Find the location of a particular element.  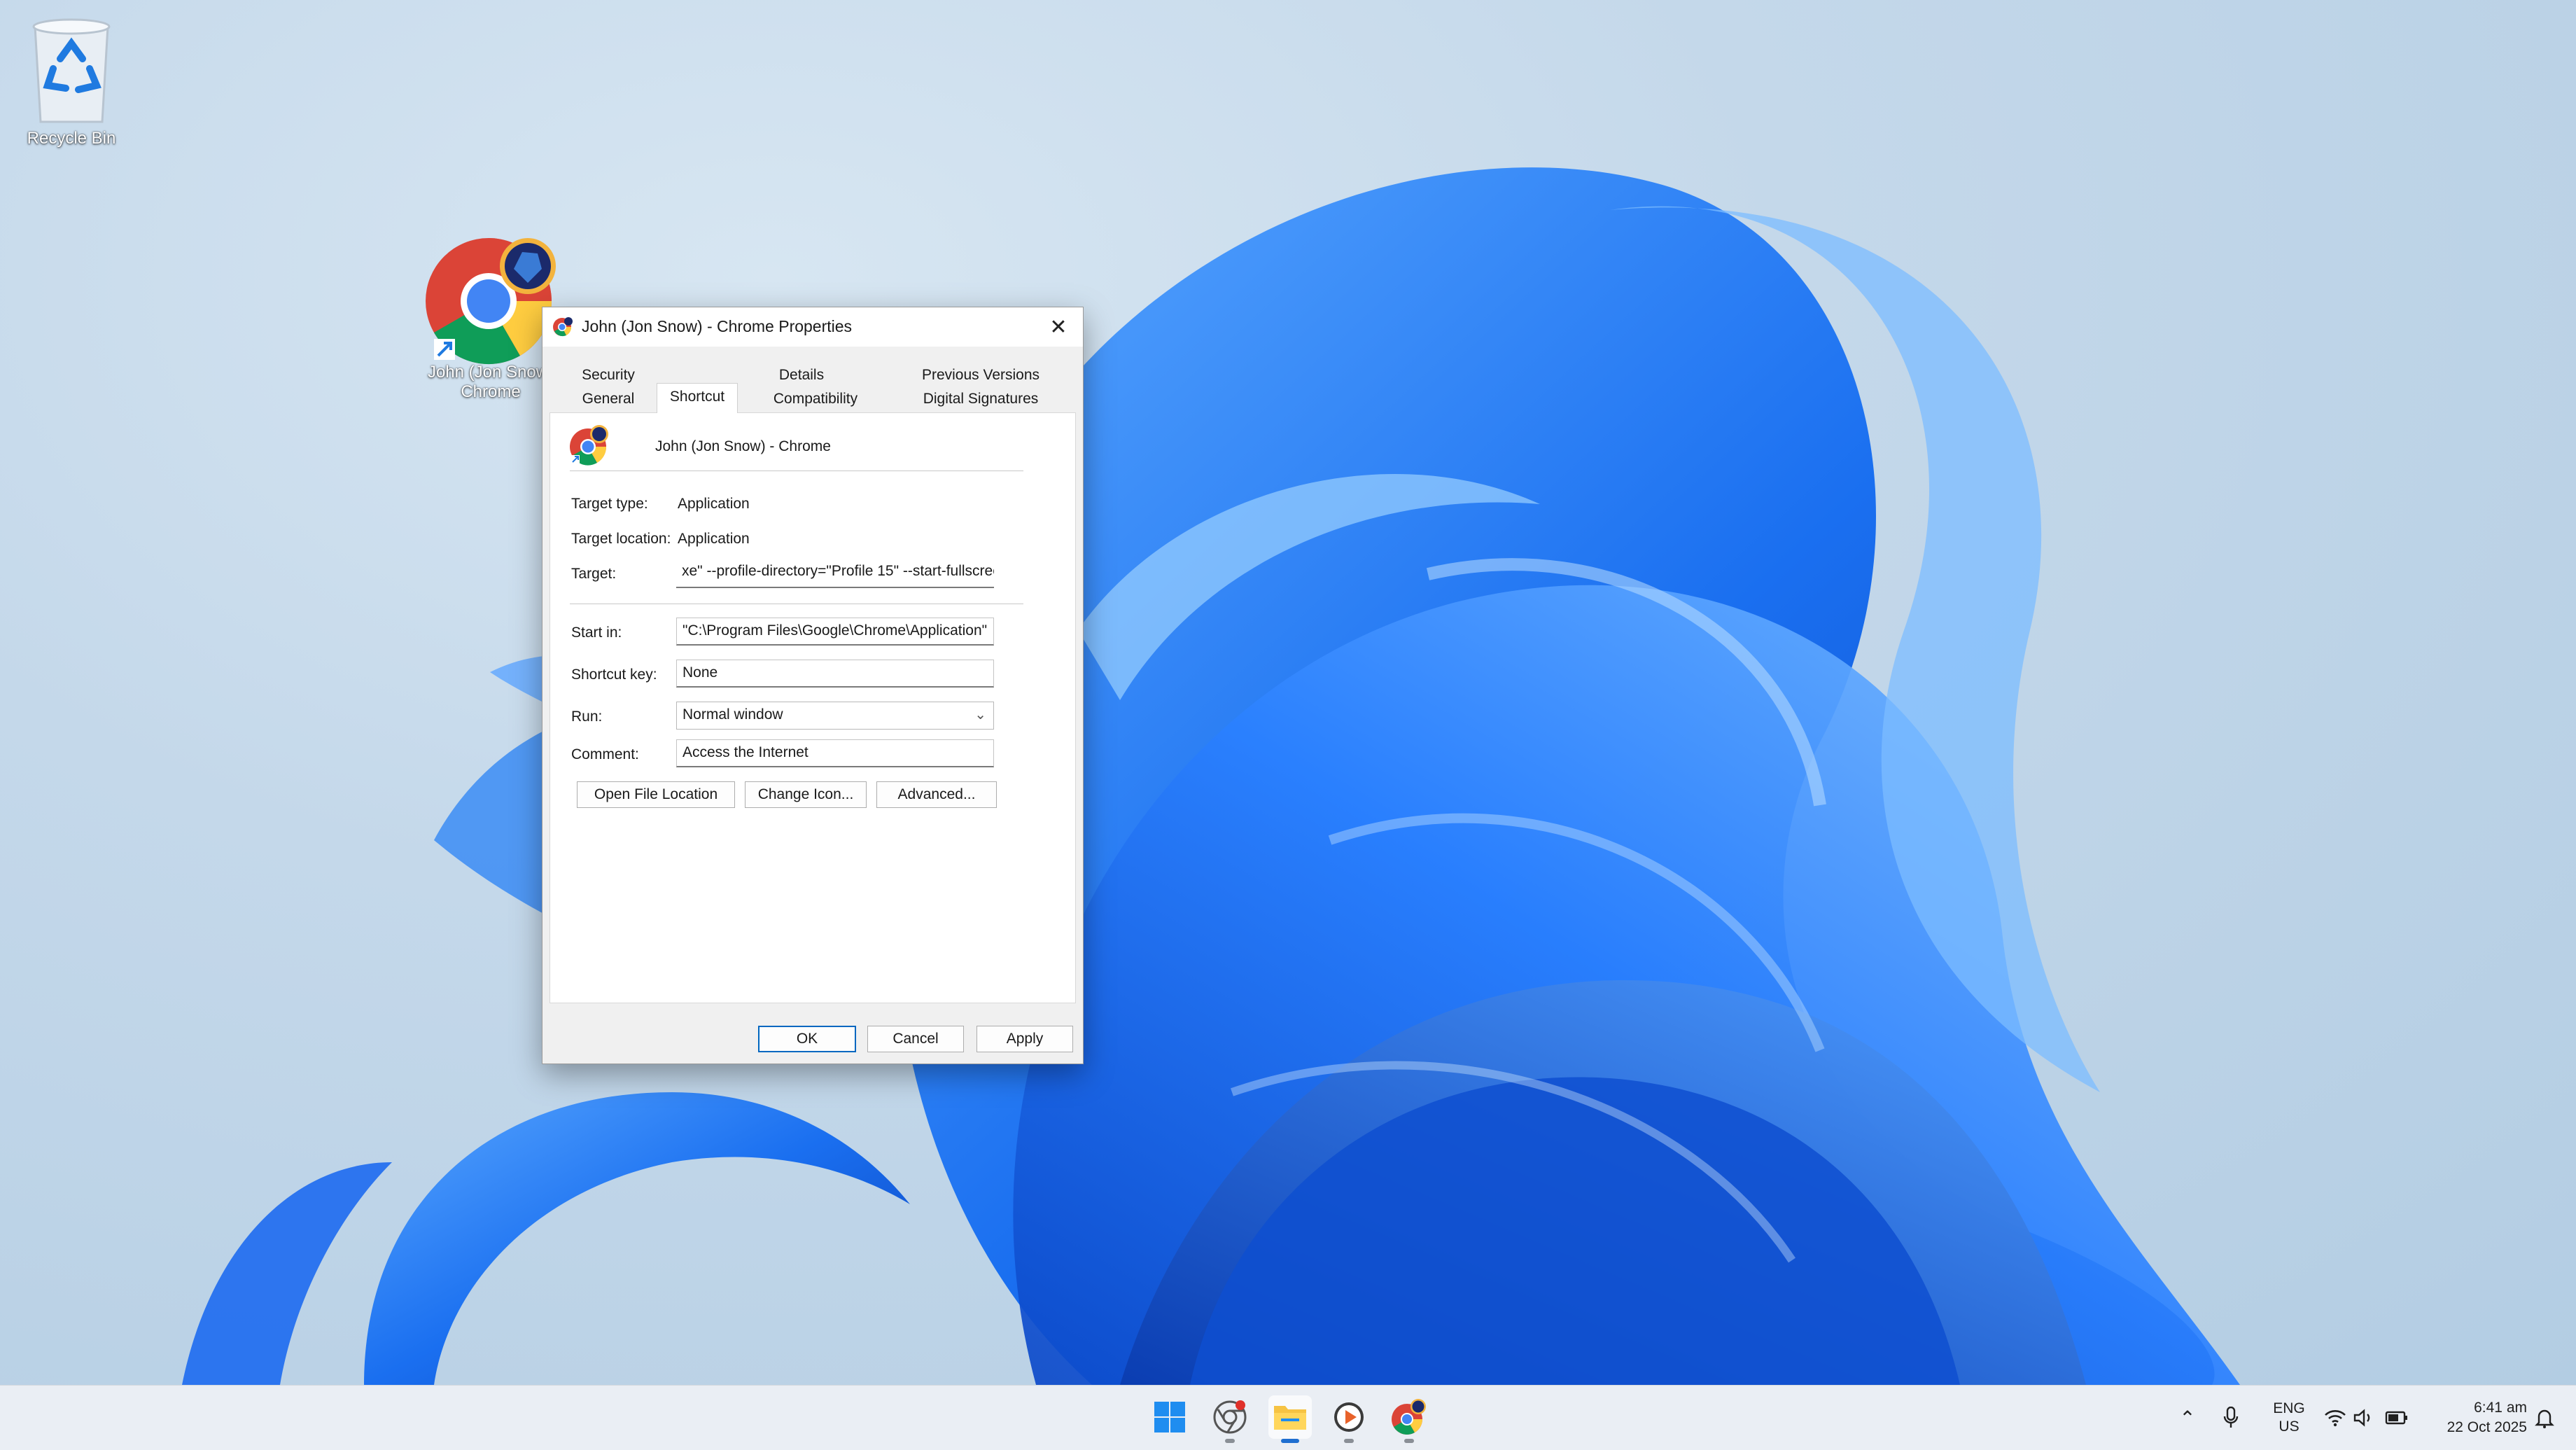

tab-security: Security is located at coordinates (608, 375).